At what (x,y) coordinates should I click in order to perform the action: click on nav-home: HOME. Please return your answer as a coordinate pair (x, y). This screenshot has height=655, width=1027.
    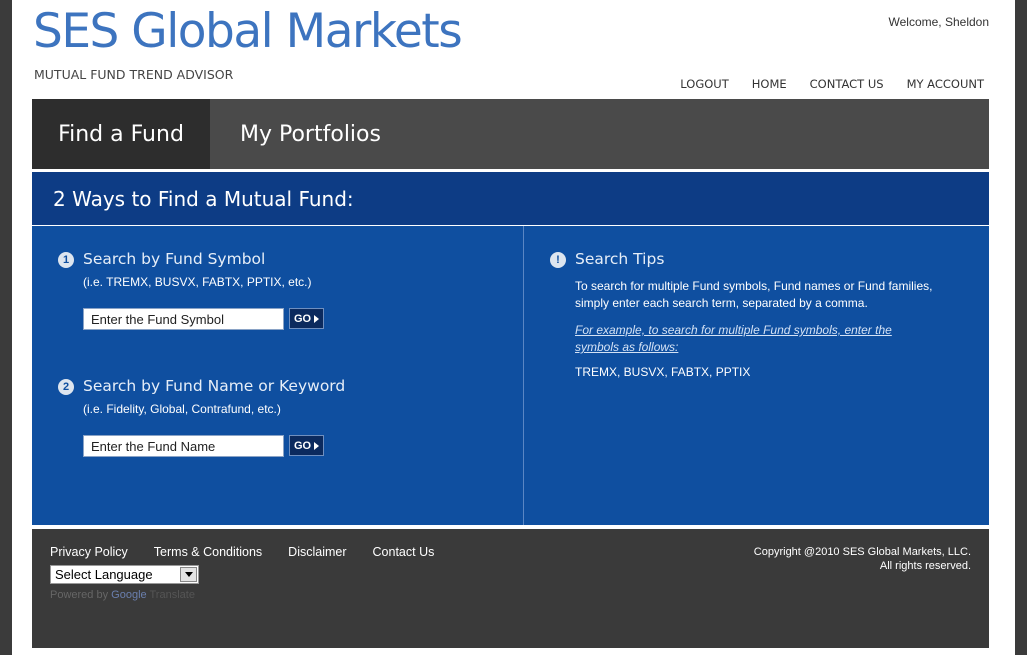
    Looking at the image, I should click on (769, 84).